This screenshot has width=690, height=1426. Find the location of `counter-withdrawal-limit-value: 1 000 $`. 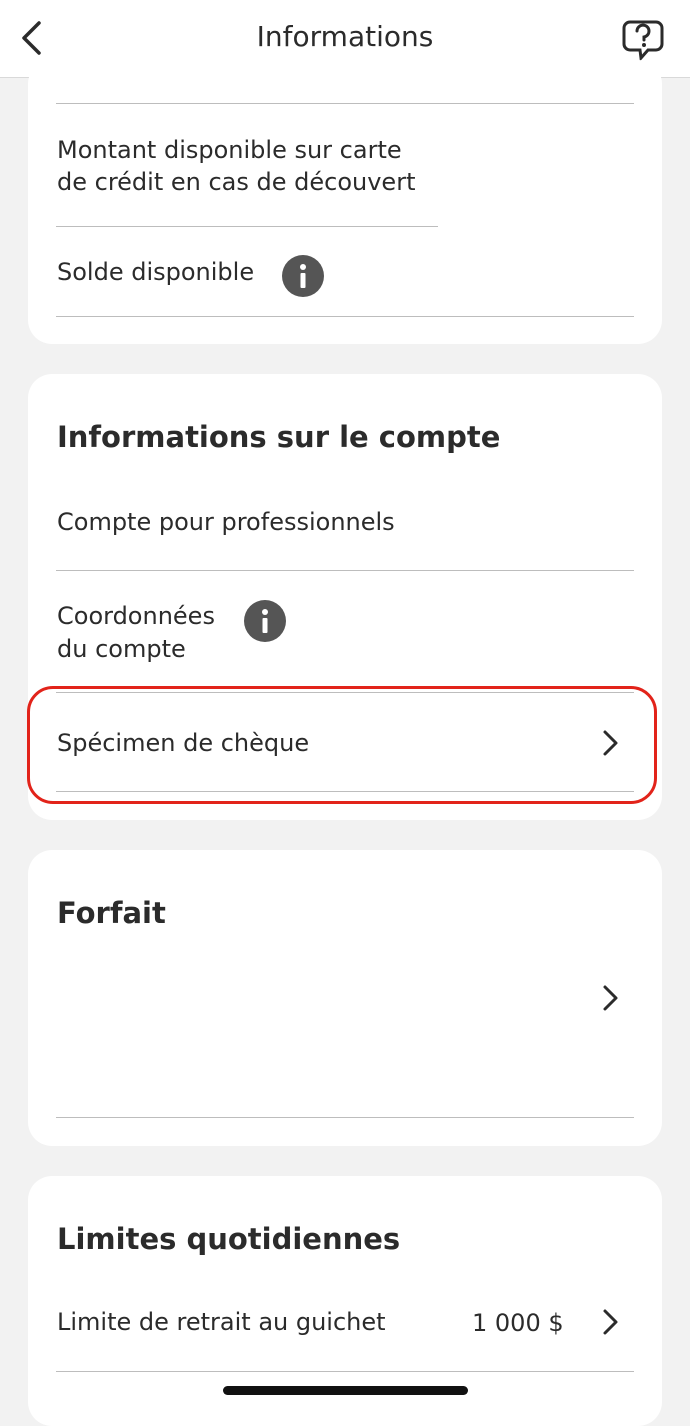

counter-withdrawal-limit-value: 1 000 $ is located at coordinates (518, 1323).